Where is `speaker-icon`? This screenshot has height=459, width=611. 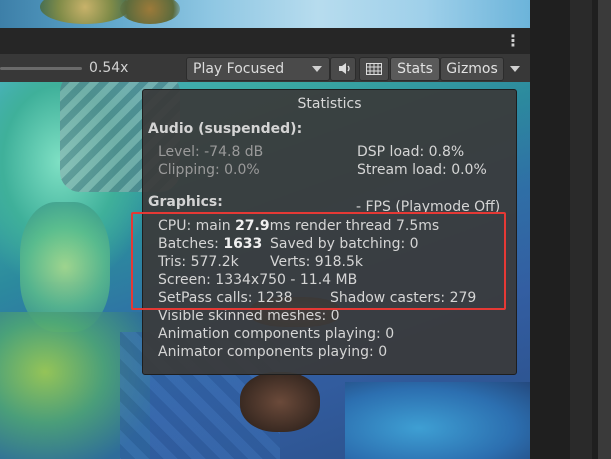
speaker-icon is located at coordinates (344, 68).